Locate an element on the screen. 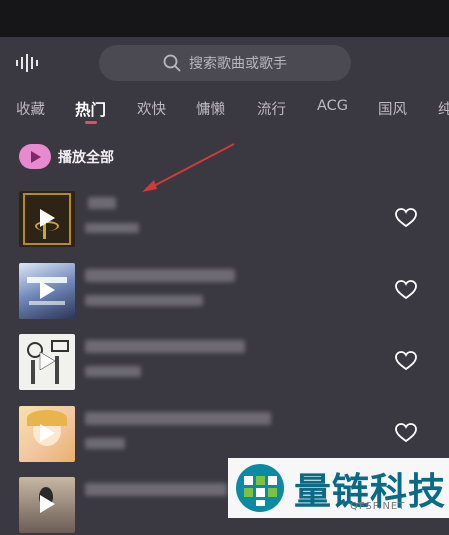  tab-favorites: 收藏 is located at coordinates (30, 108).